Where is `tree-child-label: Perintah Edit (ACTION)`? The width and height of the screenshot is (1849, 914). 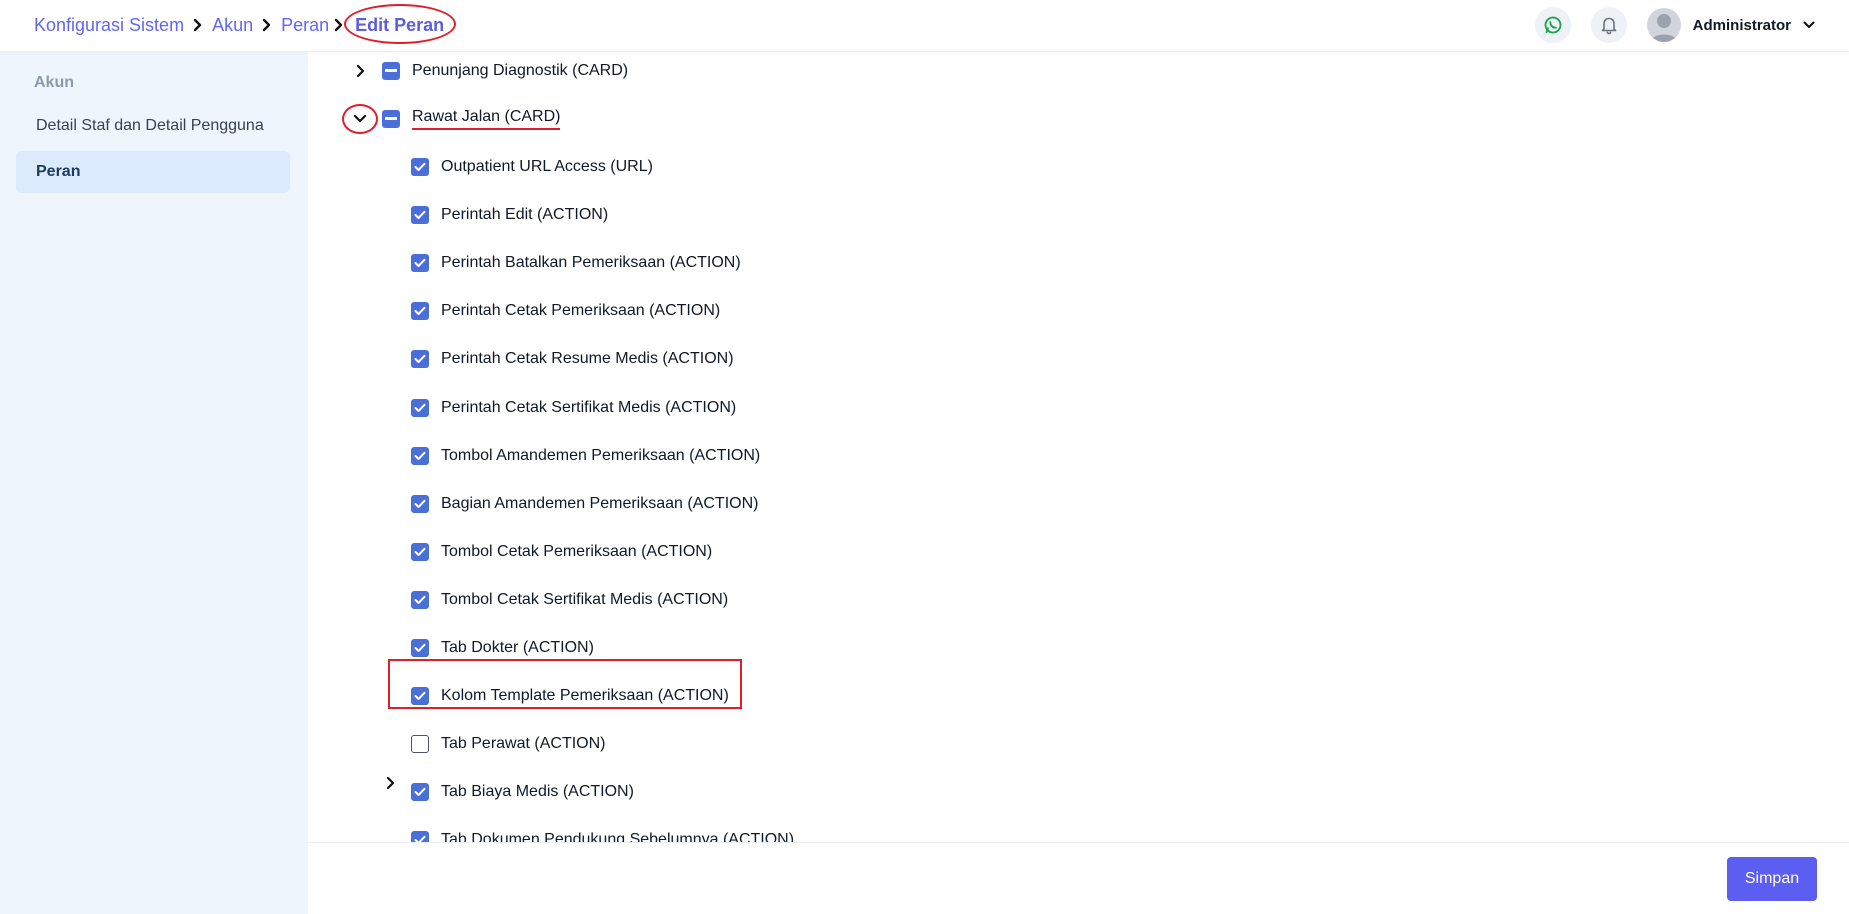
tree-child-label: Perintah Edit (ACTION) is located at coordinates (525, 214).